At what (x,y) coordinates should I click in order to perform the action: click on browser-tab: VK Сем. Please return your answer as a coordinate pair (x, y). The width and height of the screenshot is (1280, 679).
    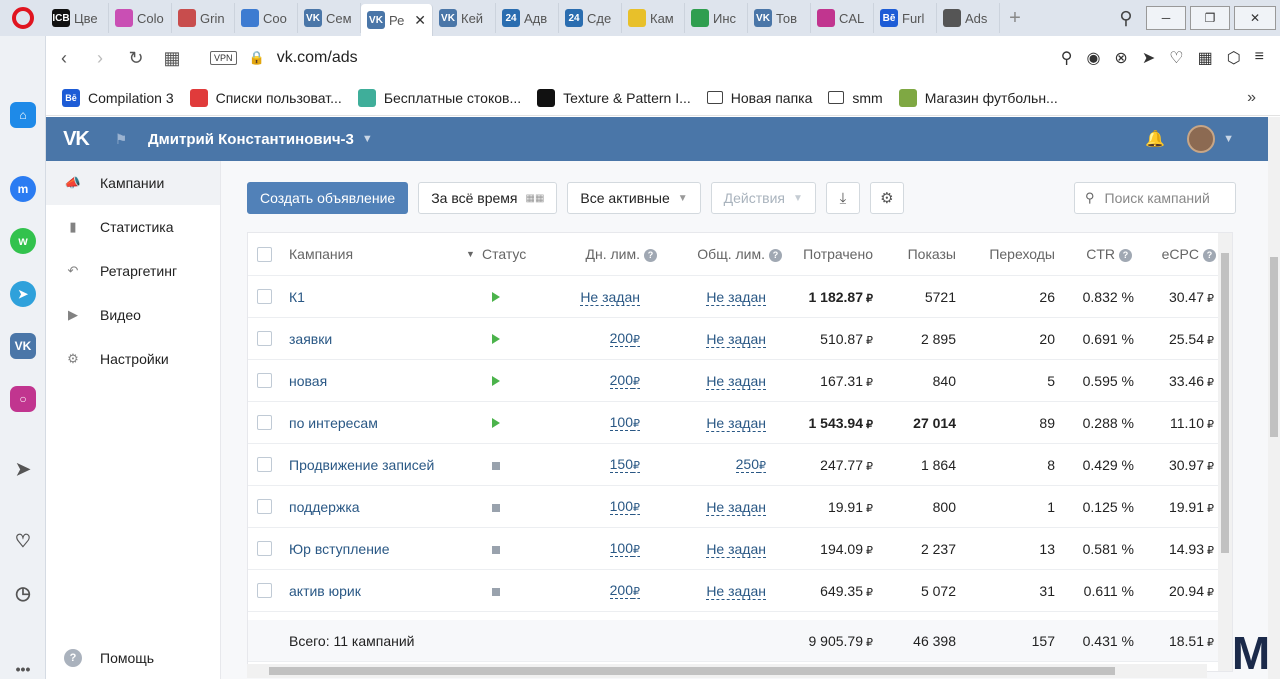
    Looking at the image, I should click on (329, 18).